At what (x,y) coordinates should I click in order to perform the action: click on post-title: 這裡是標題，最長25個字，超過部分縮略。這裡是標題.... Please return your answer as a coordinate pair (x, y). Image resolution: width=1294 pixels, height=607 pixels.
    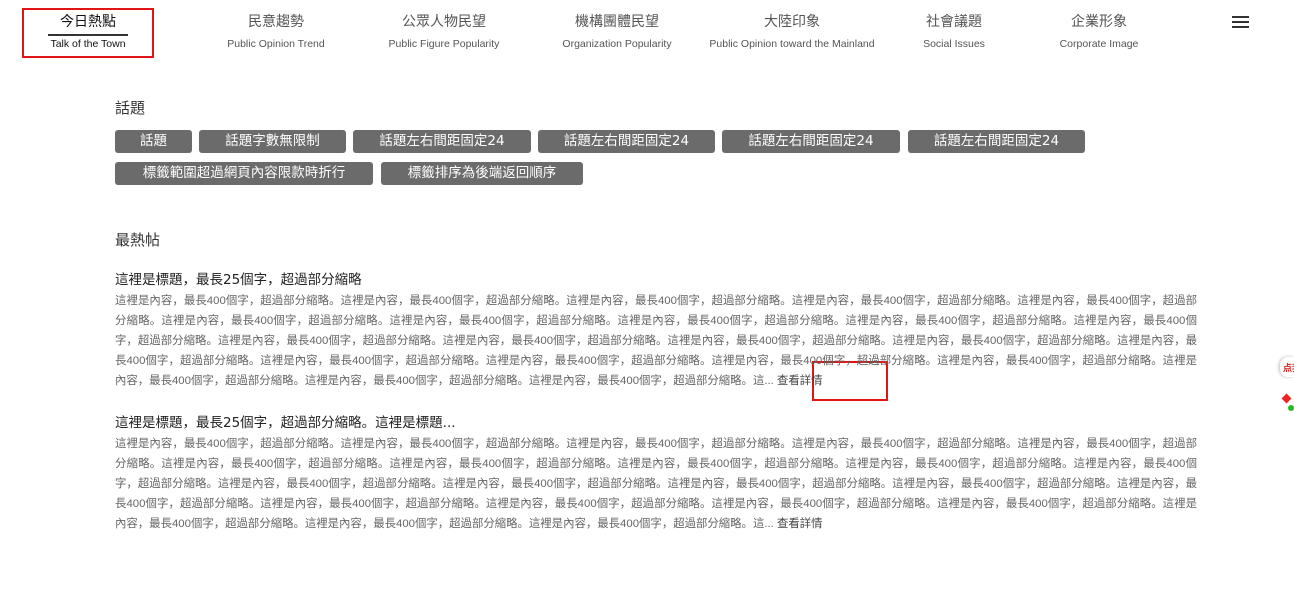
    Looking at the image, I should click on (285, 421).